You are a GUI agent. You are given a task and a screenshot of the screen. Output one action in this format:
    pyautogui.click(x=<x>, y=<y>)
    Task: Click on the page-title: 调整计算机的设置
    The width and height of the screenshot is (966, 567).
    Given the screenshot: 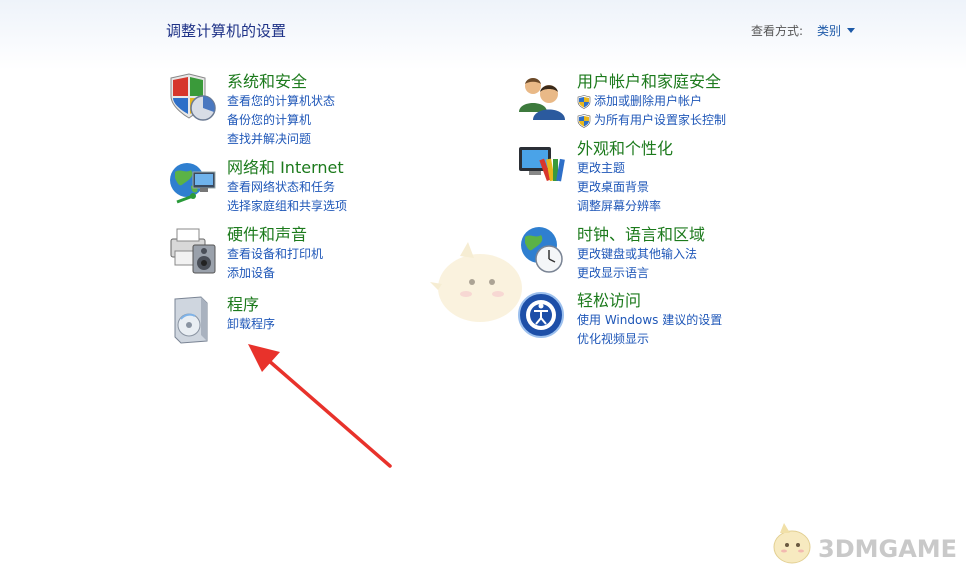 What is the action you would take?
    pyautogui.click(x=226, y=31)
    